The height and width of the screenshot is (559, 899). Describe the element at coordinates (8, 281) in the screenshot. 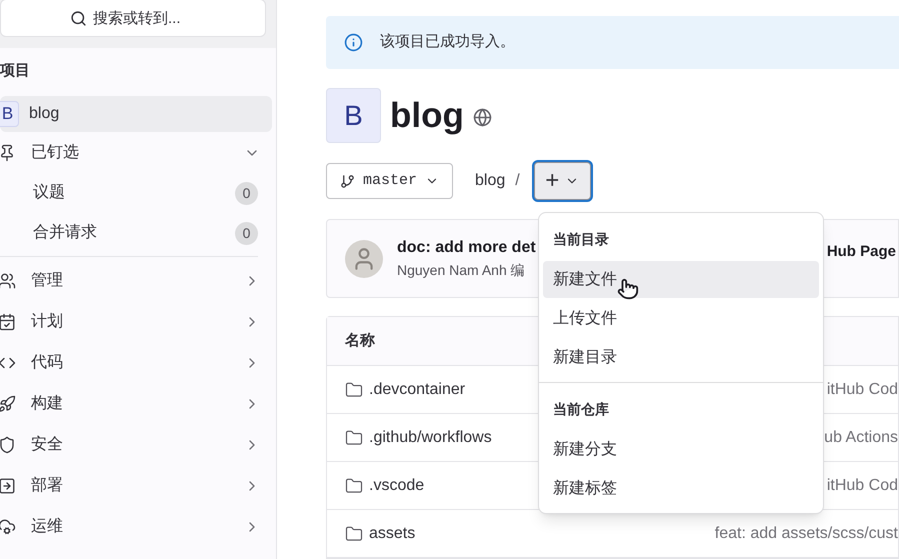

I see `users-icon` at that location.